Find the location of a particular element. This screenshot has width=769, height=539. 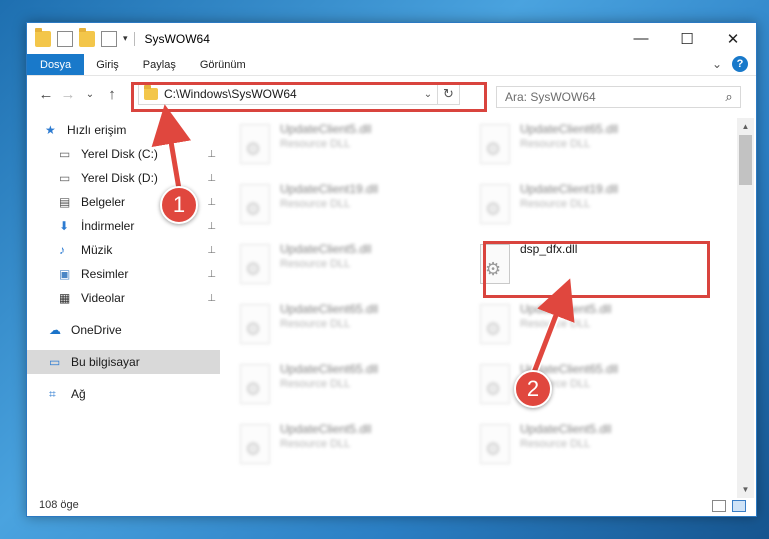

quick-access-dropdown-icon: ▾ is located at coordinates (125, 38).